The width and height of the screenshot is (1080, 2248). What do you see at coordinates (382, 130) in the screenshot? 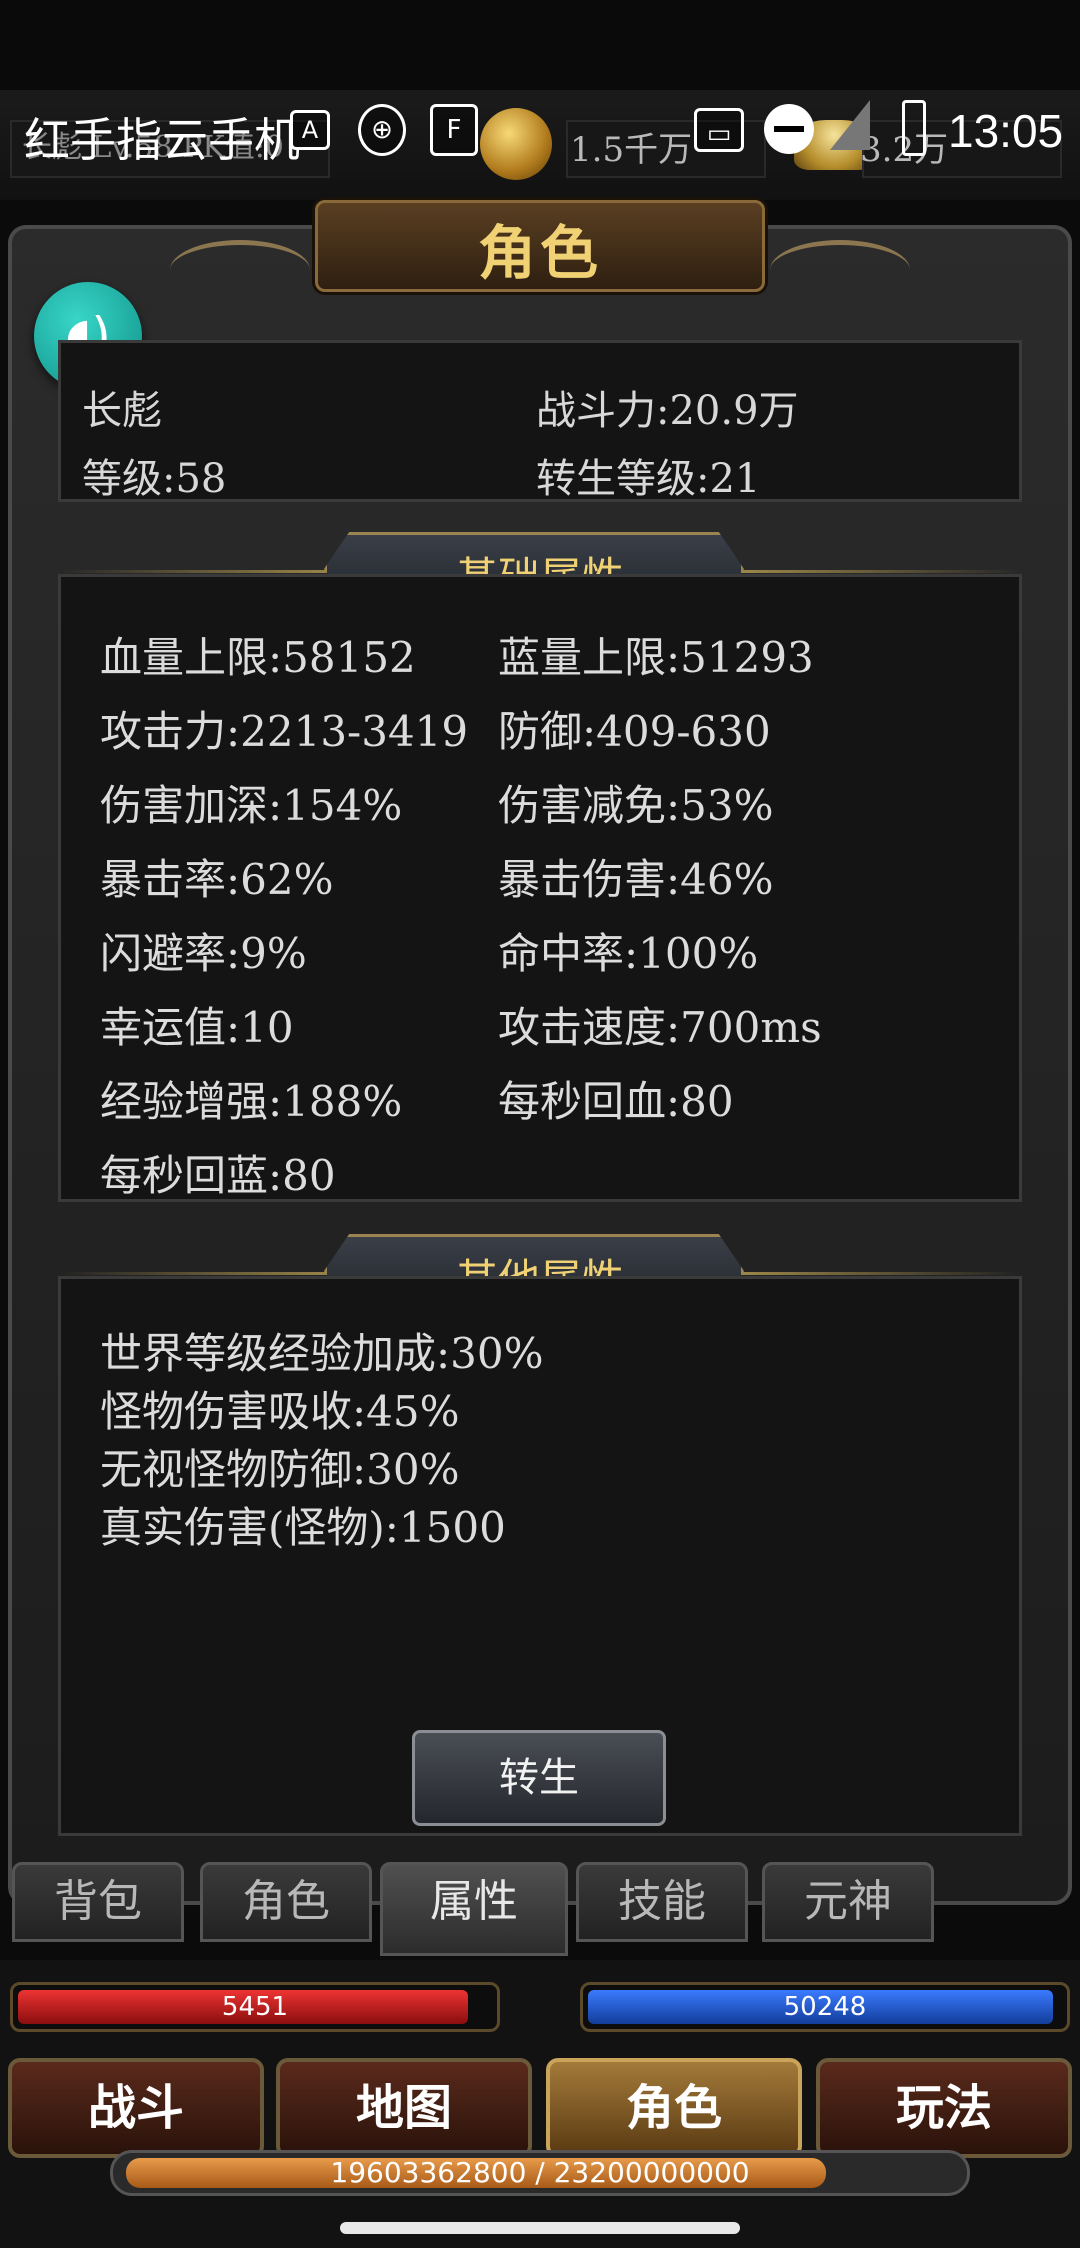
I see `shield-icon: ⊕` at bounding box center [382, 130].